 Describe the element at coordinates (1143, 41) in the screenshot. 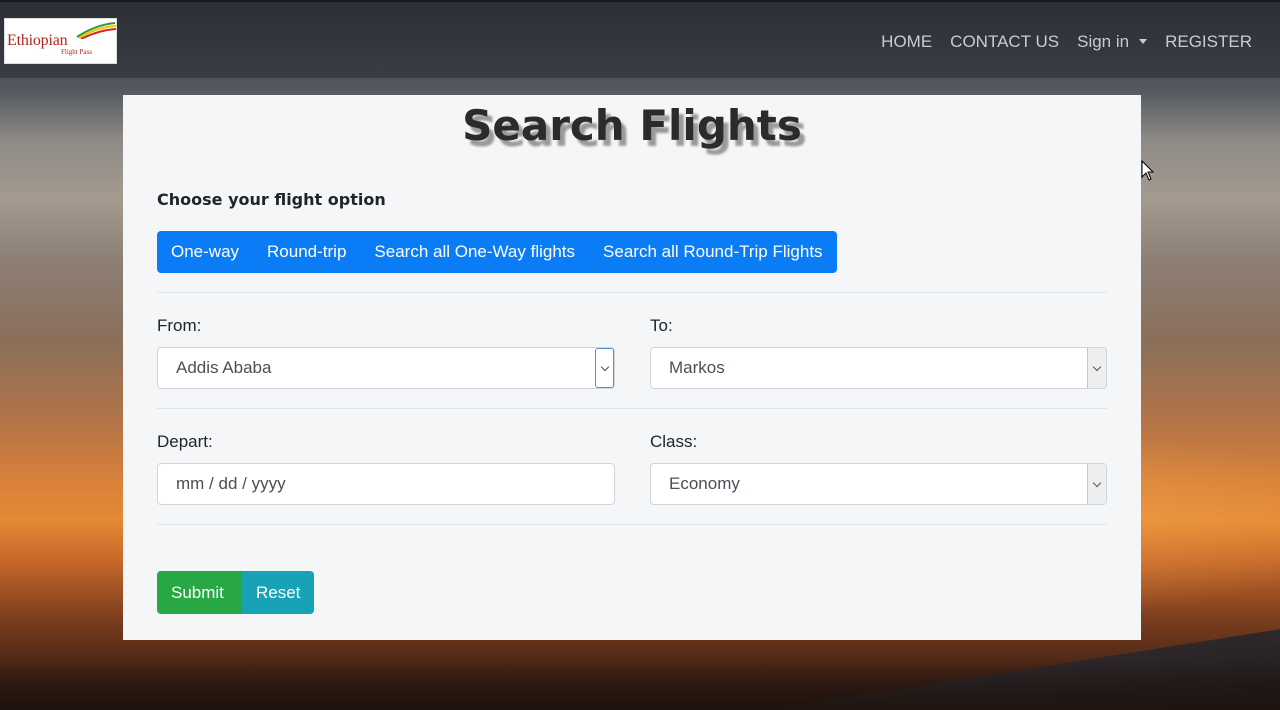

I see `caret-down-icon` at that location.